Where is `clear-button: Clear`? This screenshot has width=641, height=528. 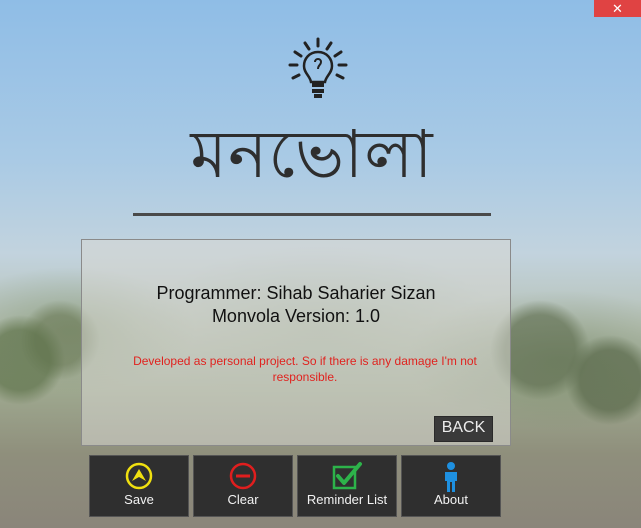
clear-button: Clear is located at coordinates (243, 486).